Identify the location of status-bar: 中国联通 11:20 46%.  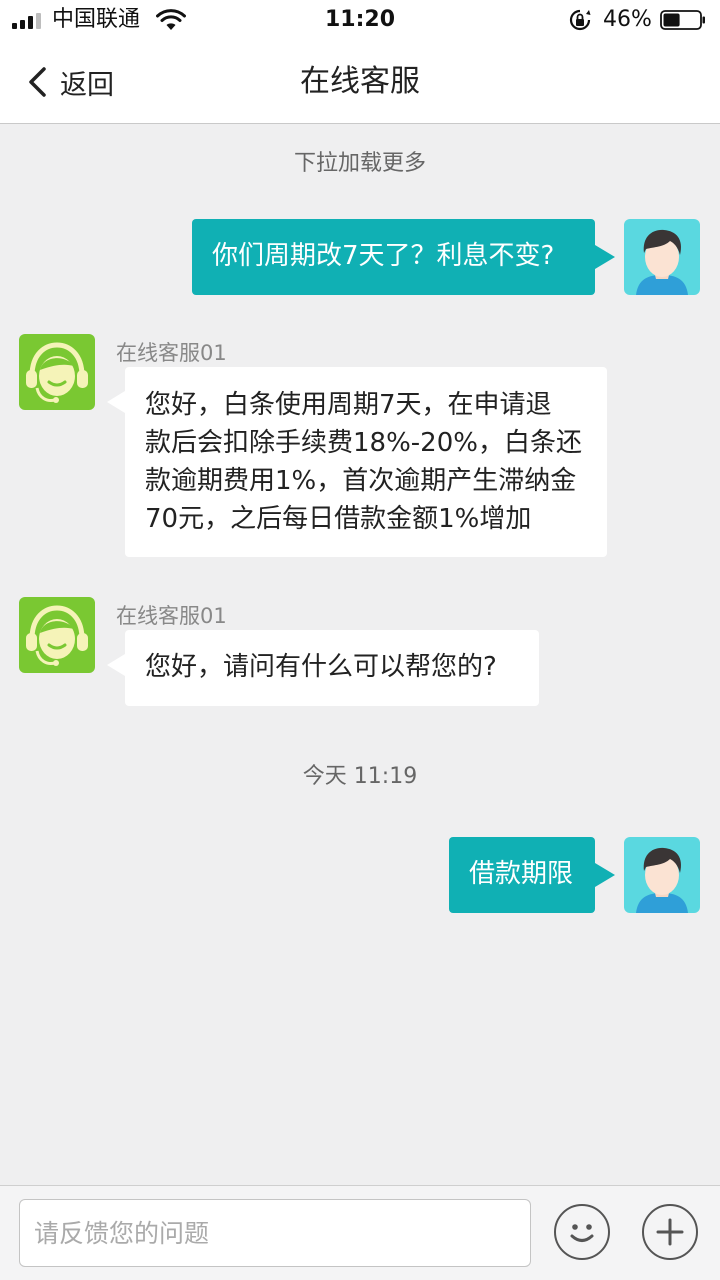
(360, 20).